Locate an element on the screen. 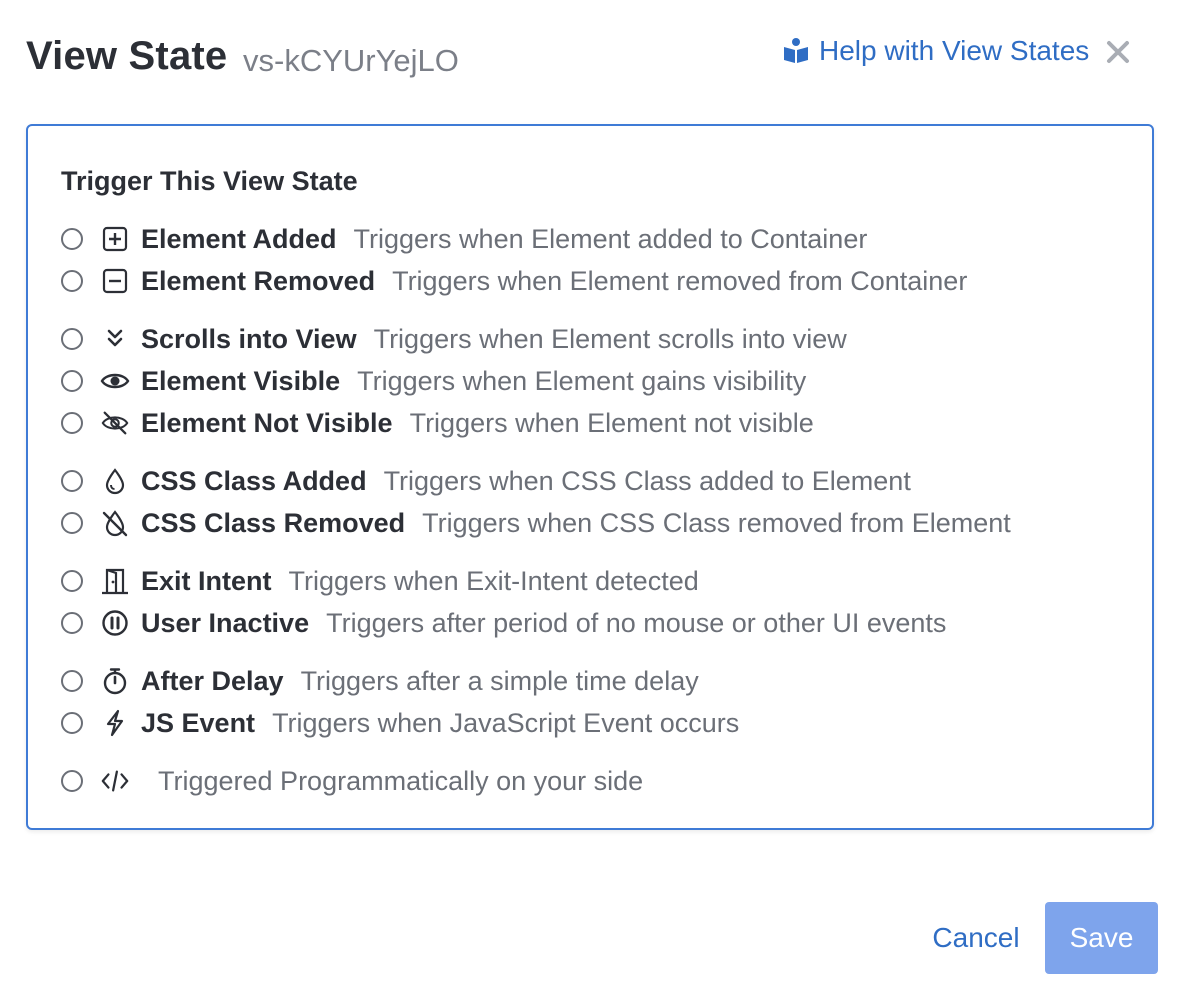 This screenshot has width=1184, height=1000. trigger-option-programmatic: Triggered Programmatically on your side is located at coordinates (352, 781).